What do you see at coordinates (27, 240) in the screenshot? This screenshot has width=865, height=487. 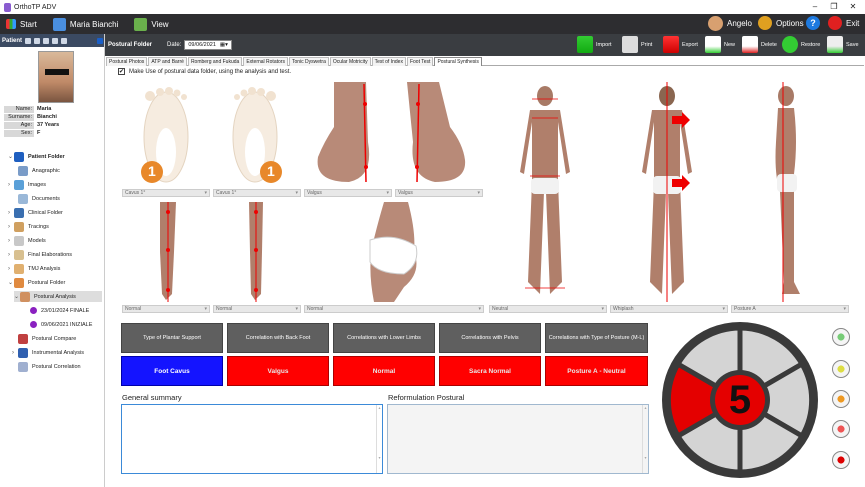 I see `tree-item-models: › Models` at bounding box center [27, 240].